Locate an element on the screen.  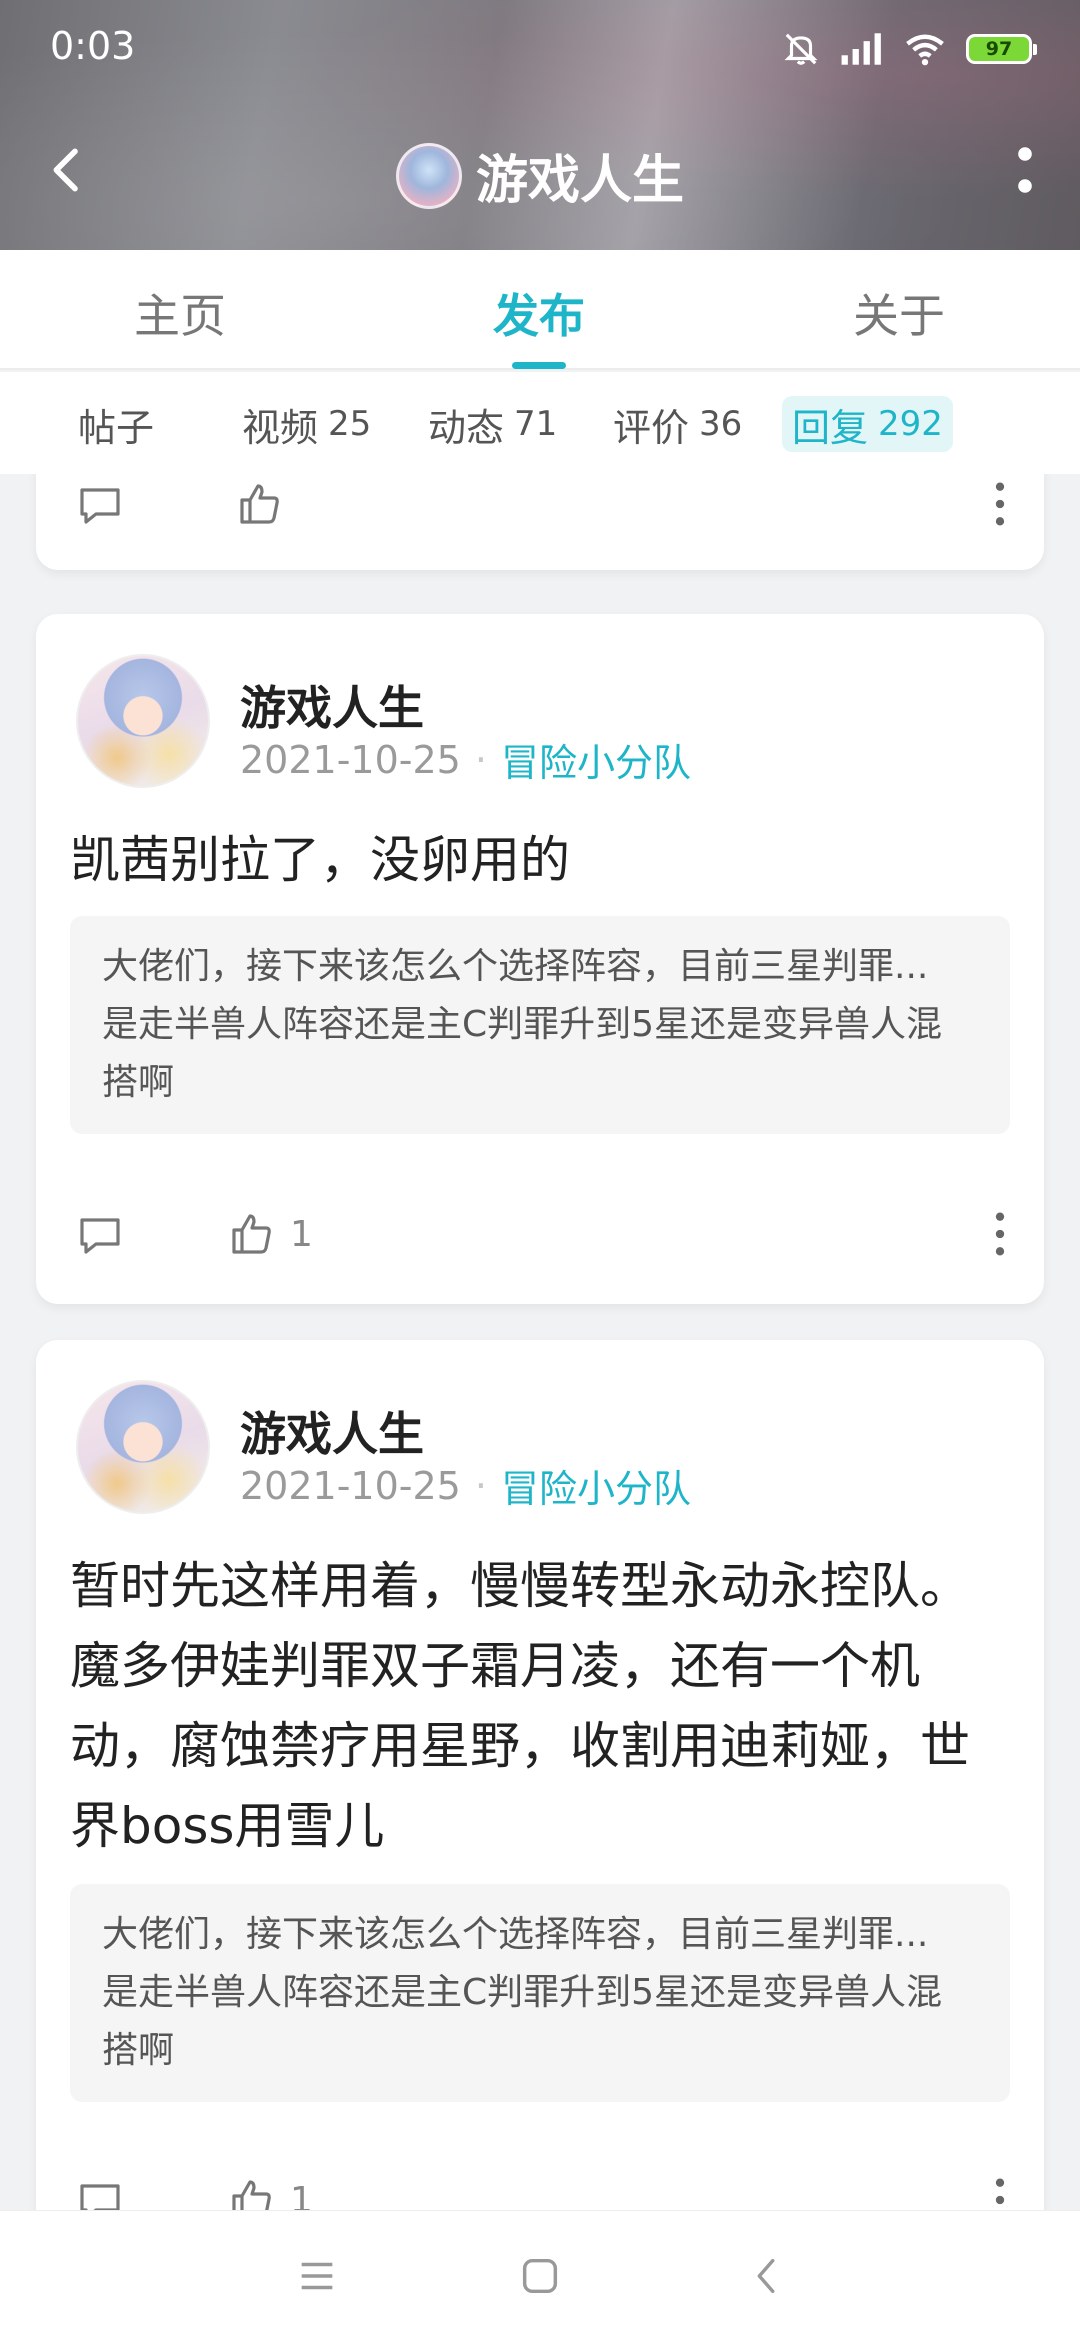
post-content: 凯茜别拉了，没卵用的 is located at coordinates (320, 860).